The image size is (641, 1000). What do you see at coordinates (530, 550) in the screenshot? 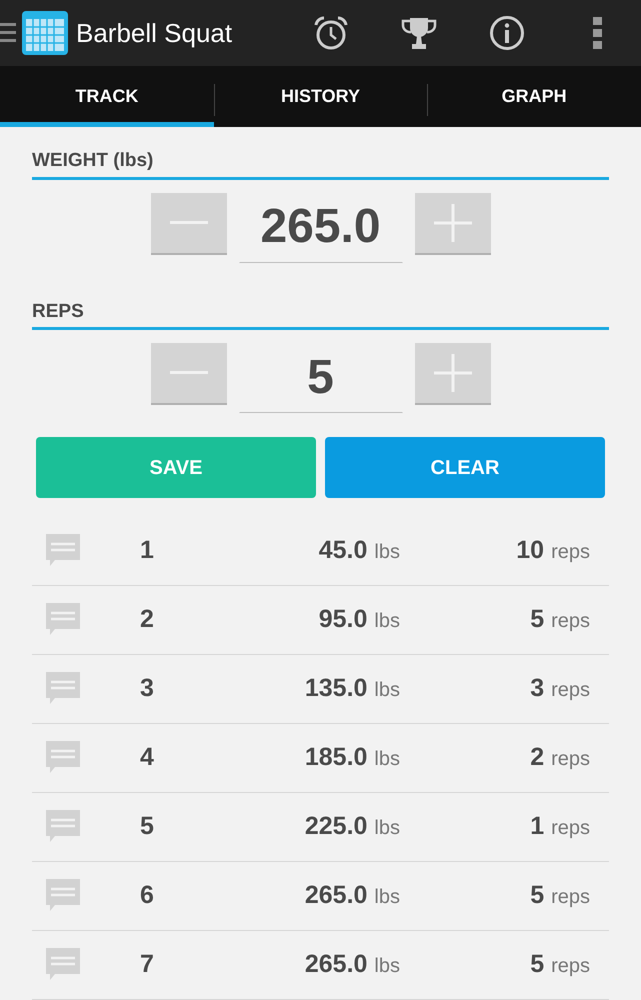
I see `reps-value: 10` at bounding box center [530, 550].